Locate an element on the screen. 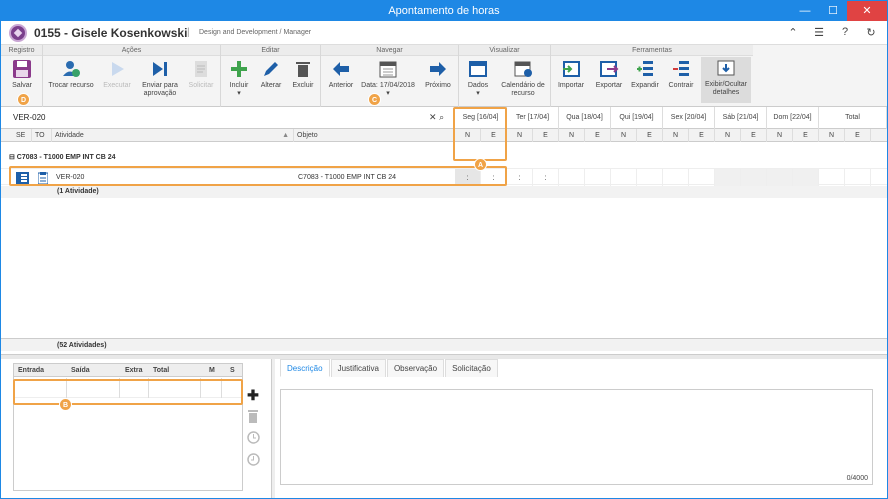 Image resolution: width=888 pixels, height=499 pixels. clock-in-icon is located at coordinates (253, 442).